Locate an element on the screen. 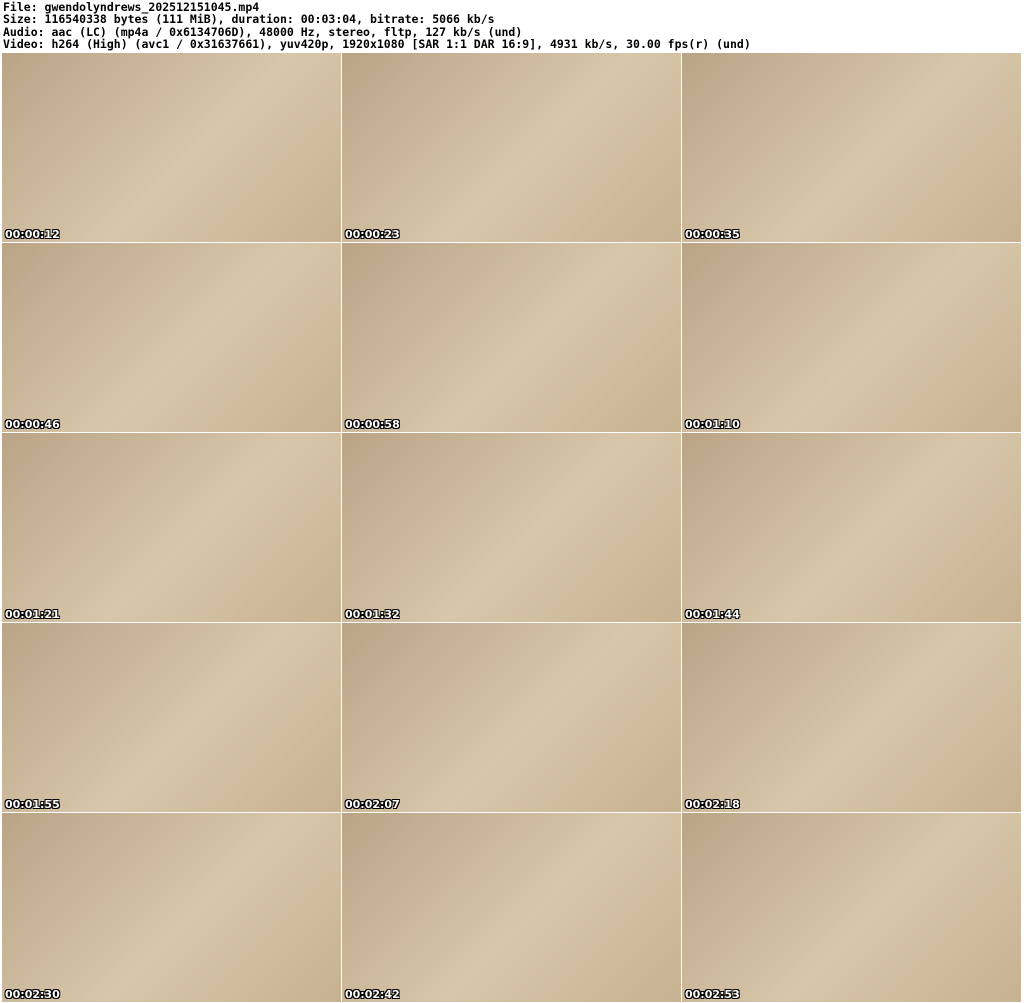 Image resolution: width=1024 pixels, height=1003 pixels. video-thumbnail: 00:02:30 is located at coordinates (171, 907).